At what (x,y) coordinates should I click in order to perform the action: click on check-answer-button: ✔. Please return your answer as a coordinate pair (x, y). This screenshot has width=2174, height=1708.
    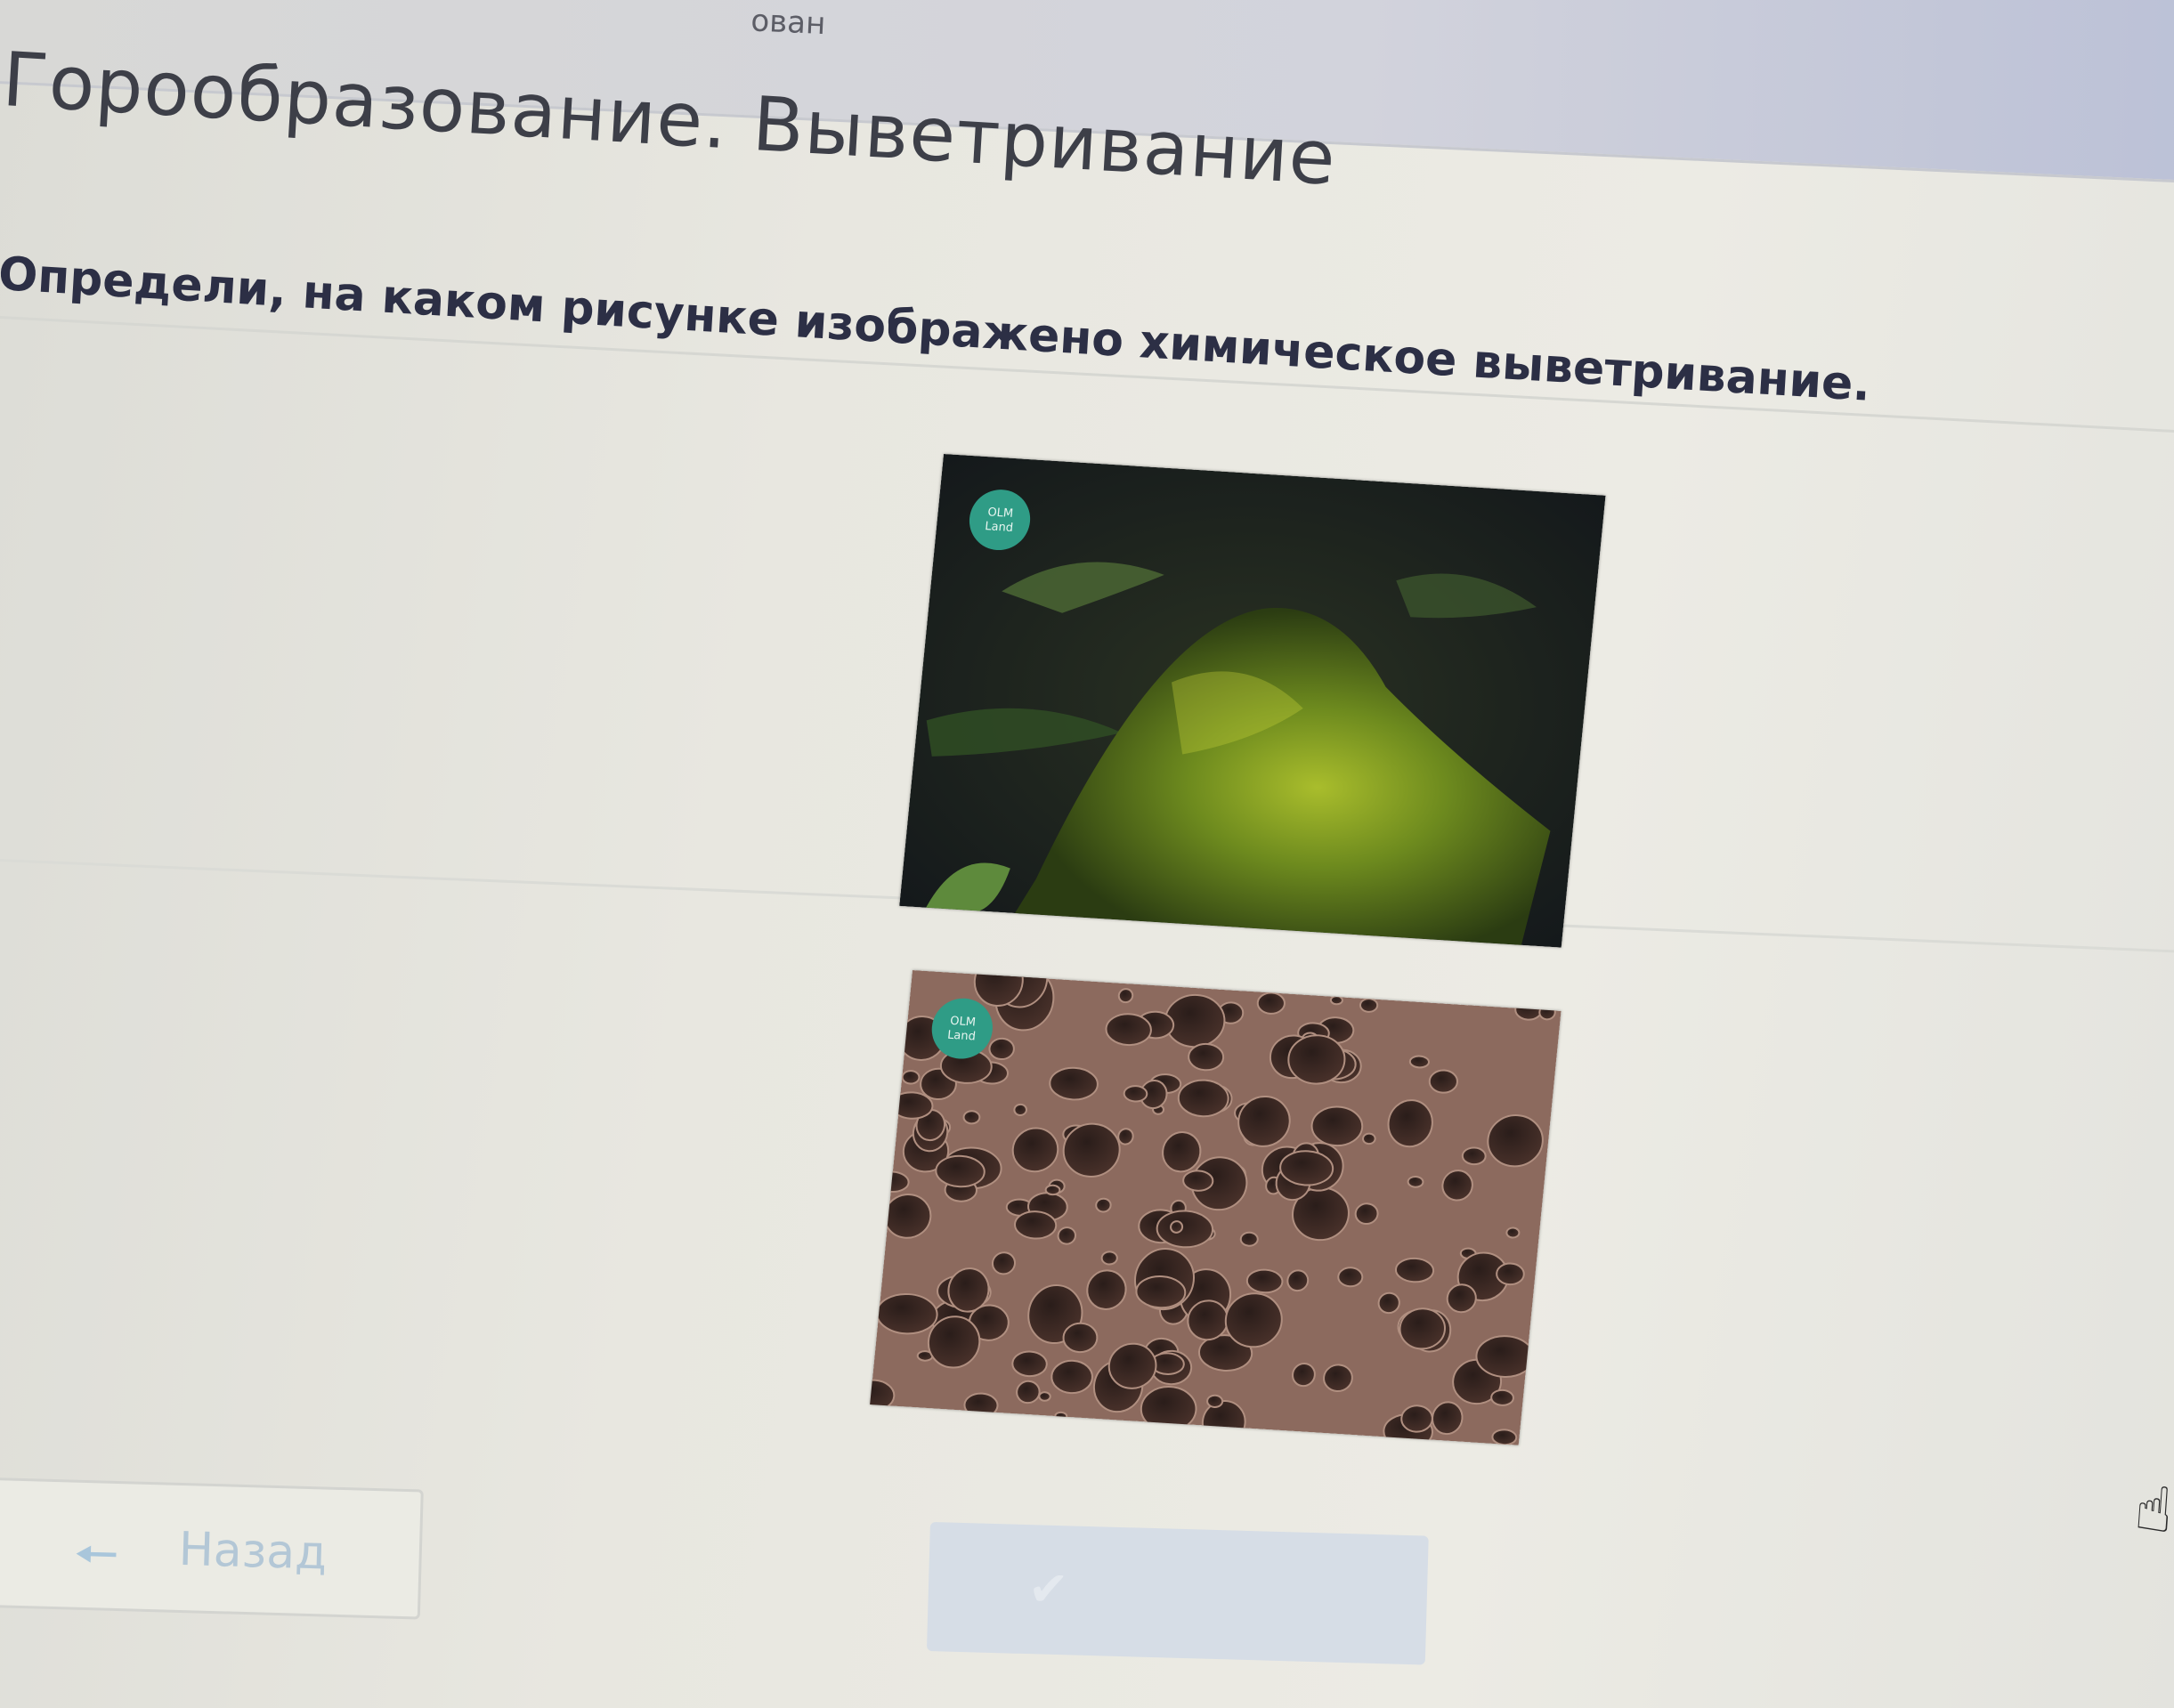
    Looking at the image, I should click on (1178, 1594).